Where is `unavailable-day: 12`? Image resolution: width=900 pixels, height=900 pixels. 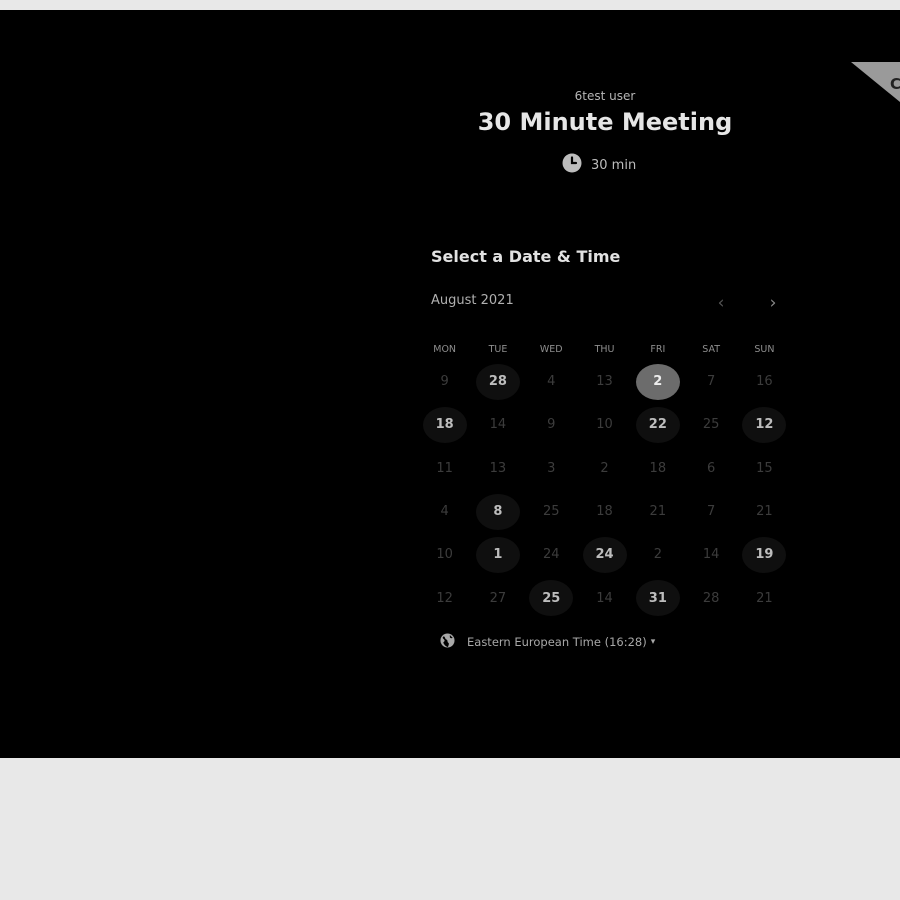 unavailable-day: 12 is located at coordinates (444, 598).